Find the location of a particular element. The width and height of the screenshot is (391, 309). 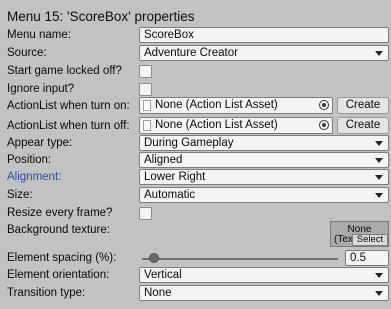

texture-select-button: Select is located at coordinates (370, 240).